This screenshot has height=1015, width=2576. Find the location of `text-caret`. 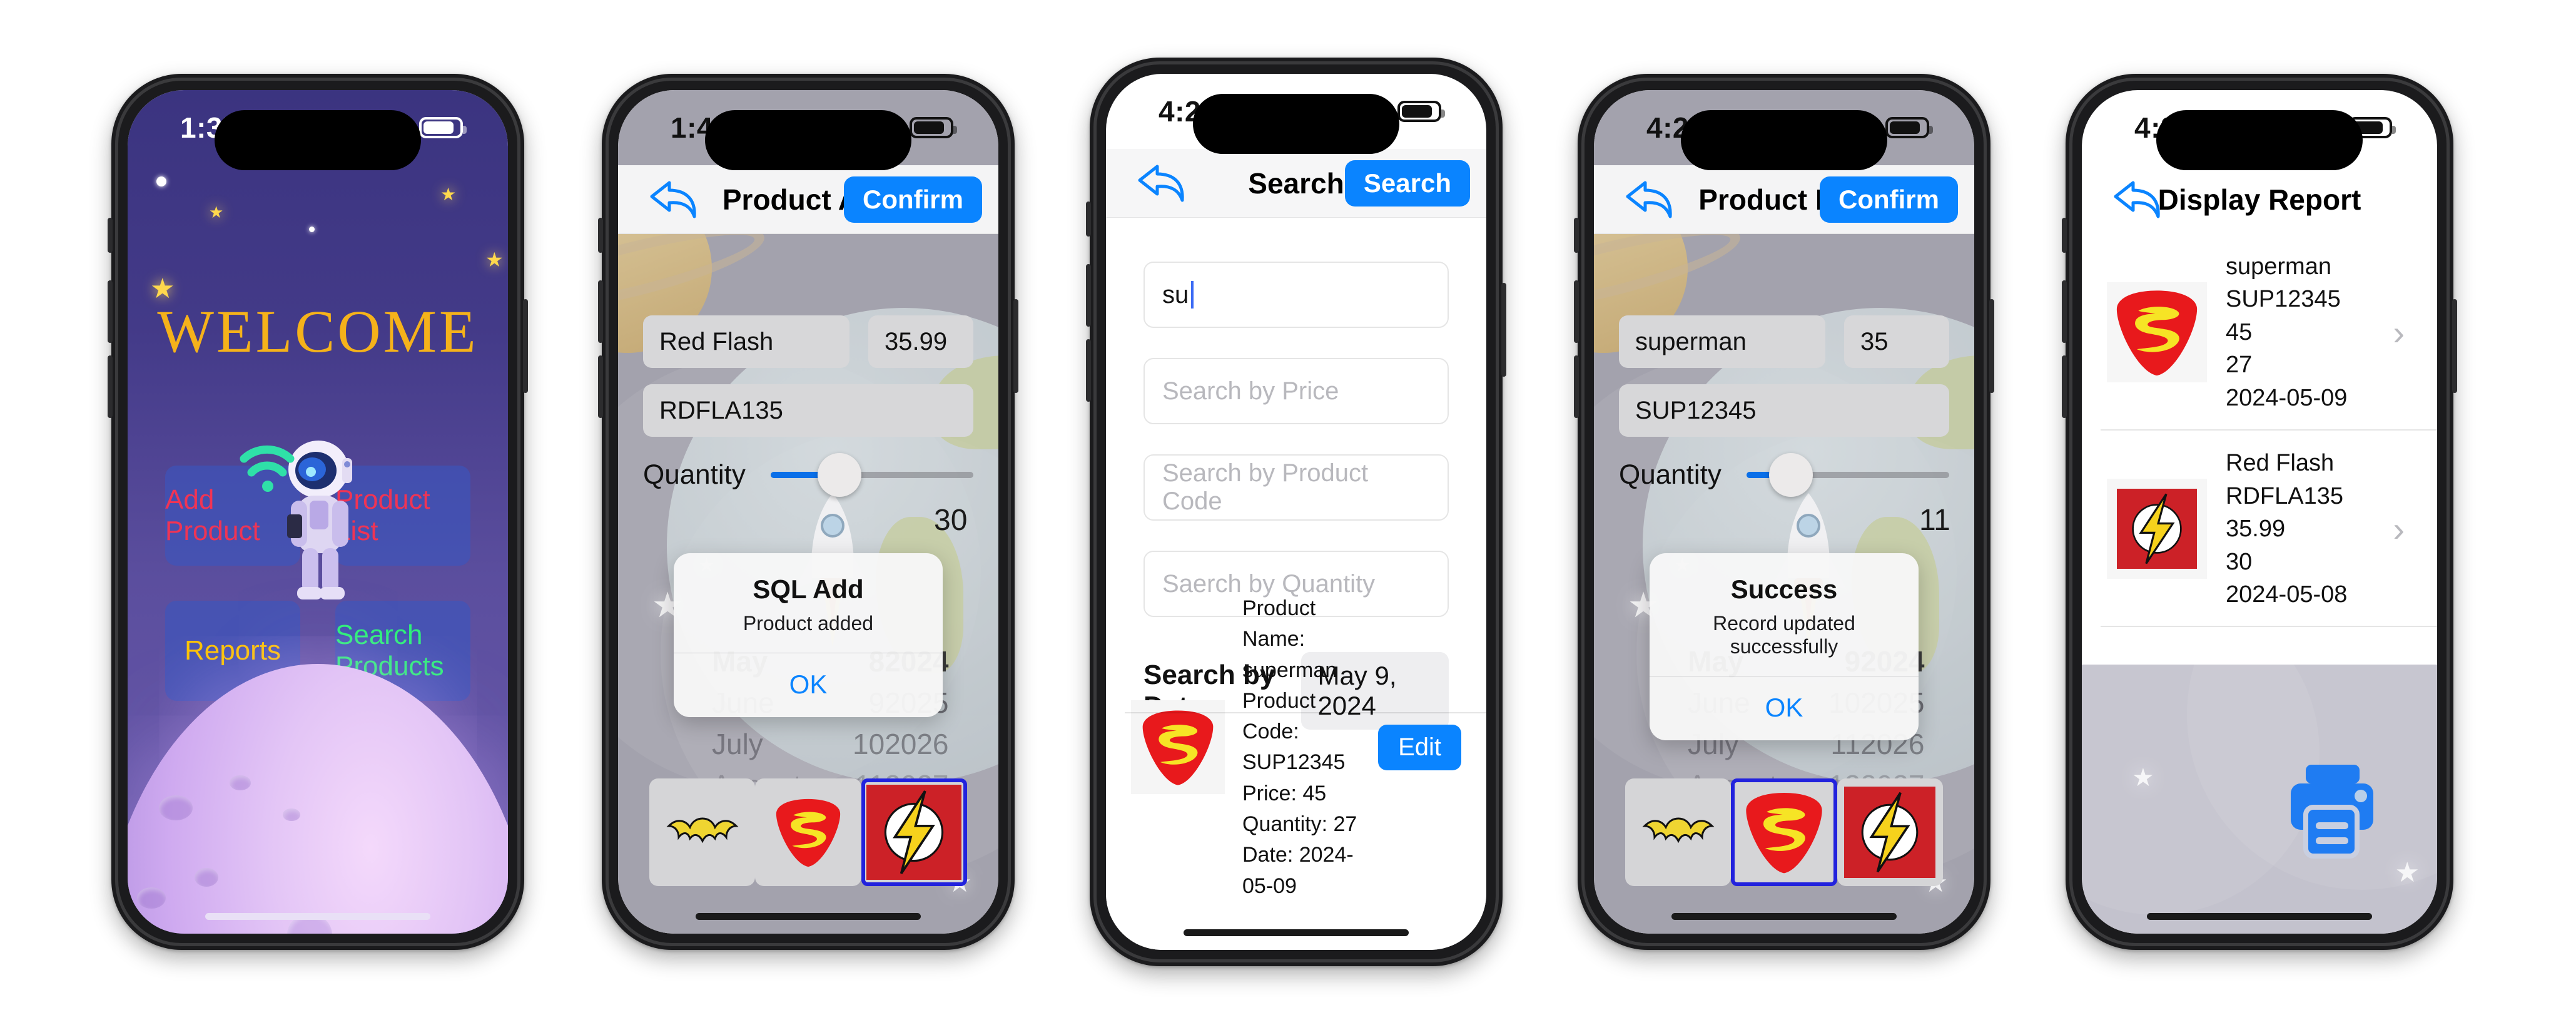

text-caret is located at coordinates (1192, 295).